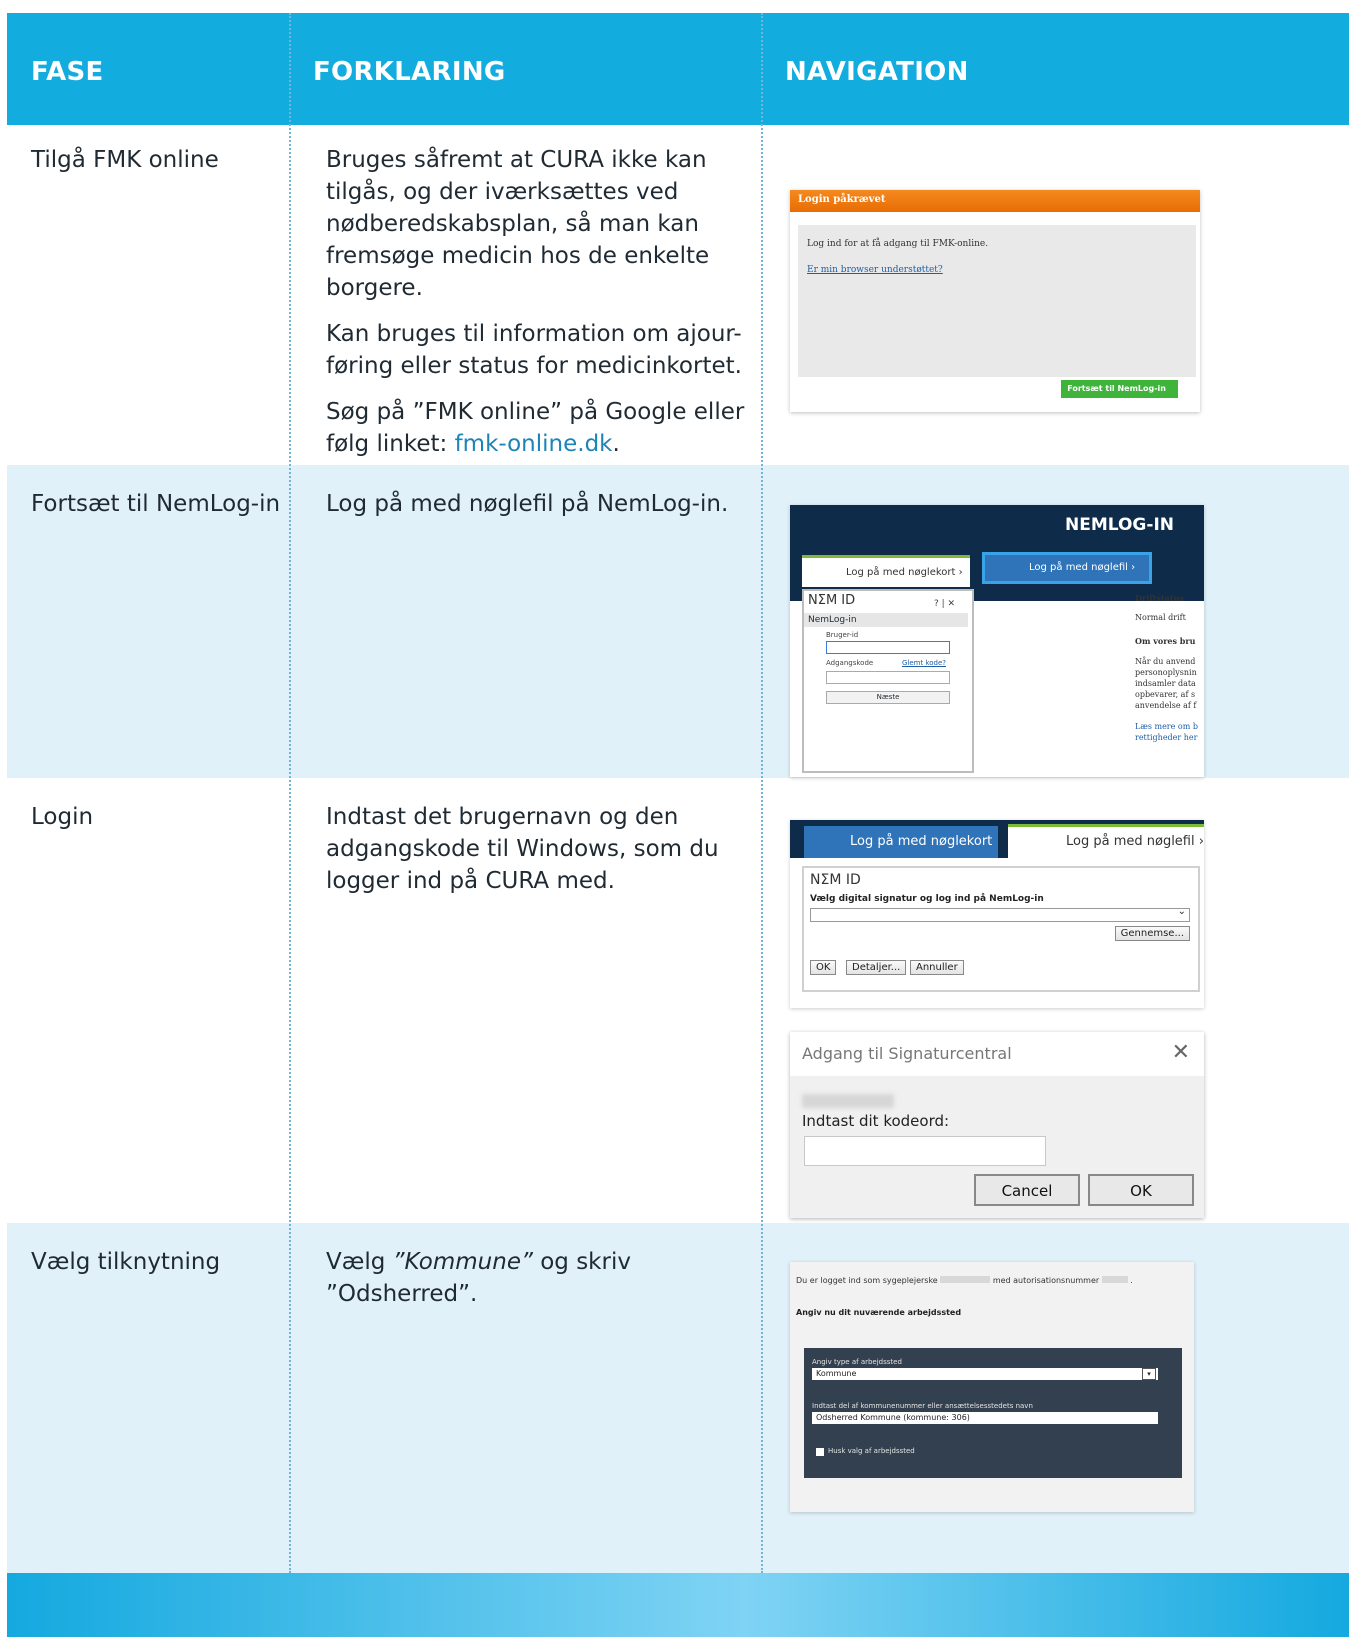 This screenshot has width=1349, height=1637. I want to click on paragraph: Log på med nøglefil på NemLog-in., so click(527, 504).